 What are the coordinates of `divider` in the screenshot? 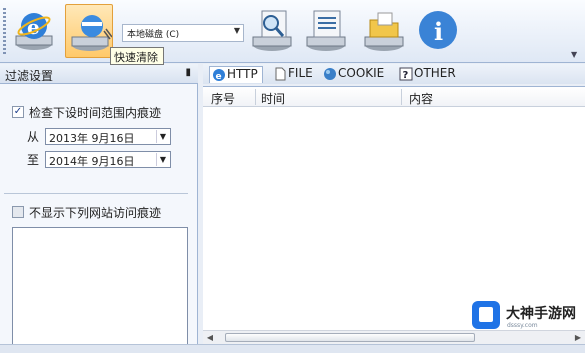 It's located at (96, 193).